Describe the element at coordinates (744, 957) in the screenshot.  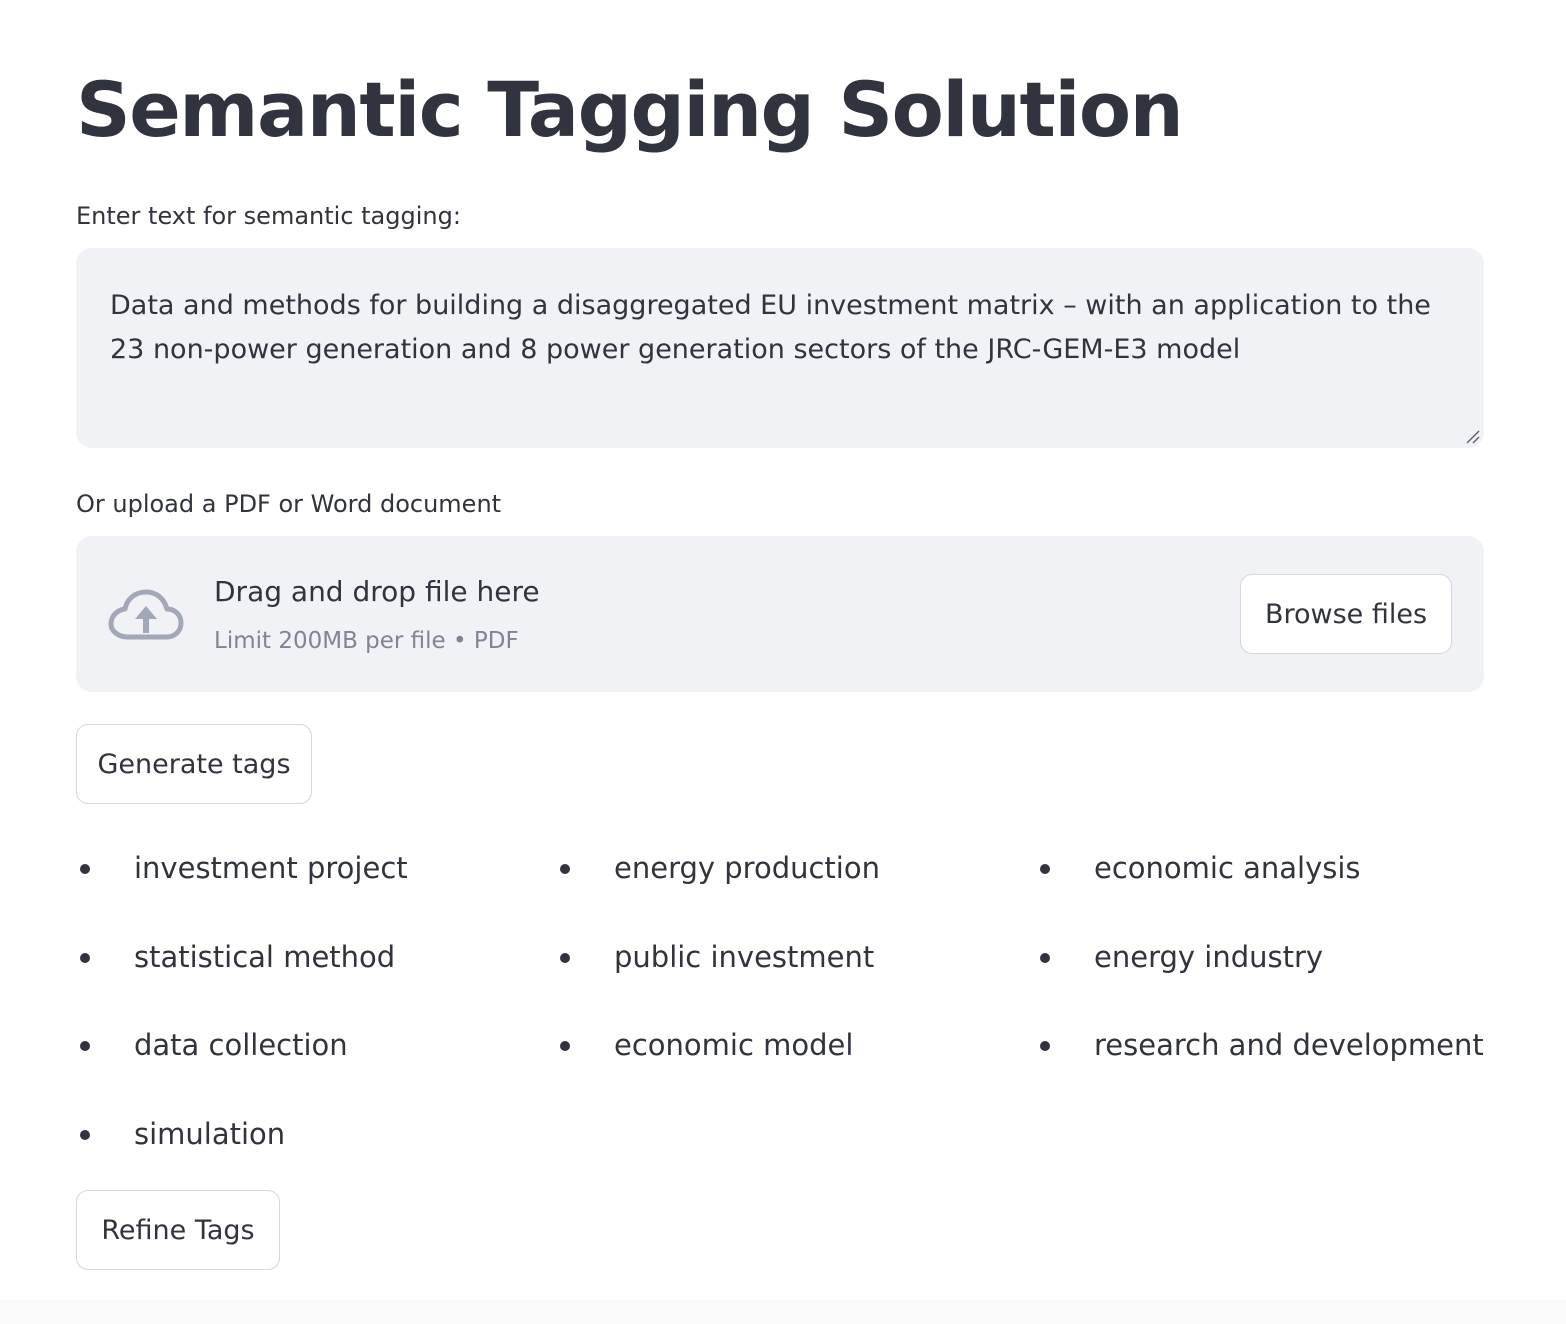
I see `tag-text: public investment` at that location.